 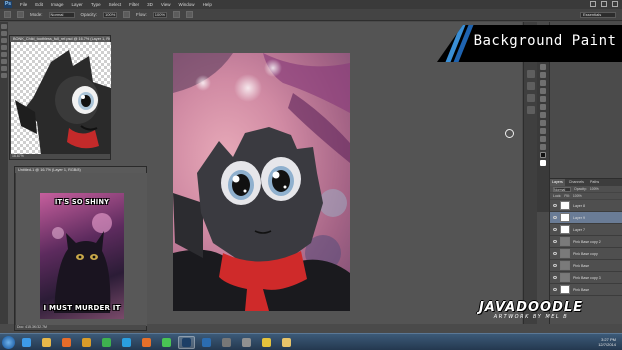 I want to click on crop-tool-icon, so click(x=4, y=54).